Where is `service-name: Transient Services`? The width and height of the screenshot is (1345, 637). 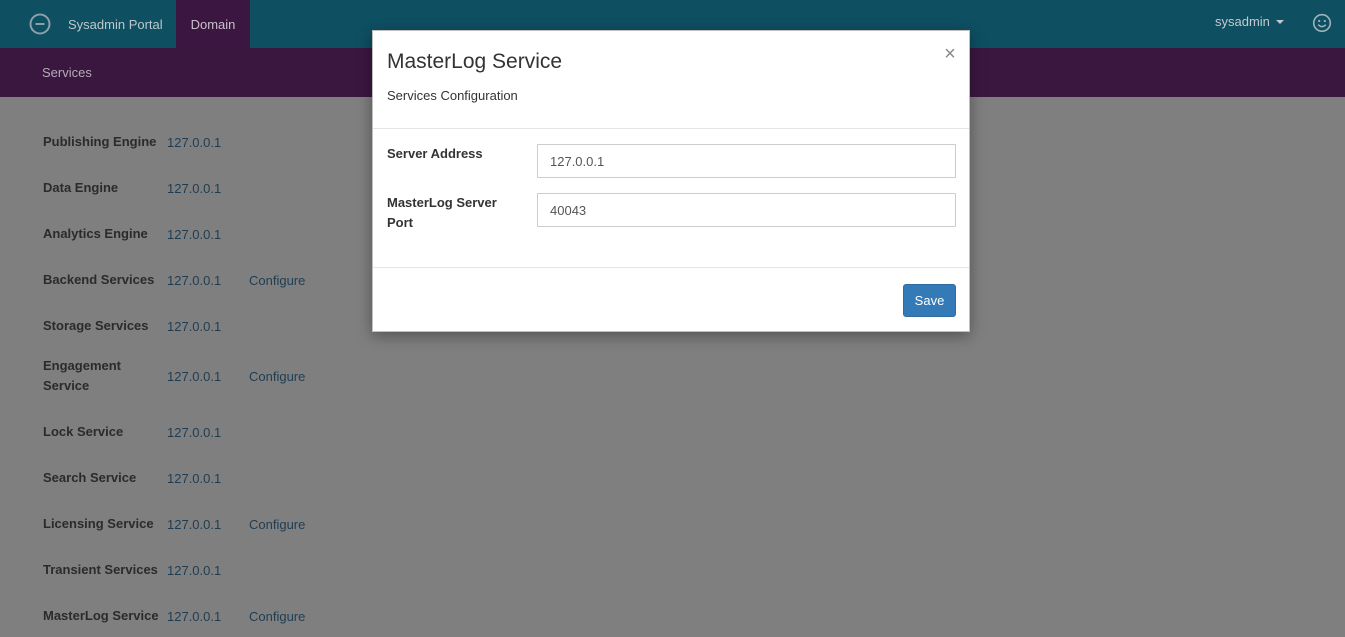
service-name: Transient Services is located at coordinates (100, 569).